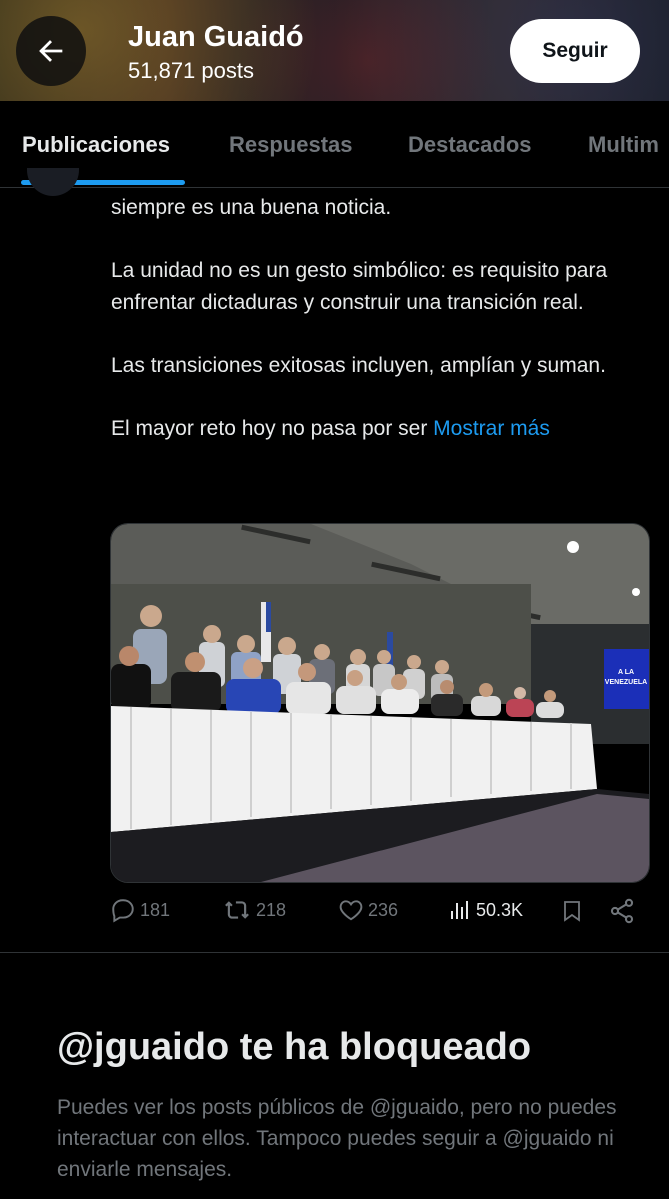  I want to click on reply-icon, so click(123, 911).